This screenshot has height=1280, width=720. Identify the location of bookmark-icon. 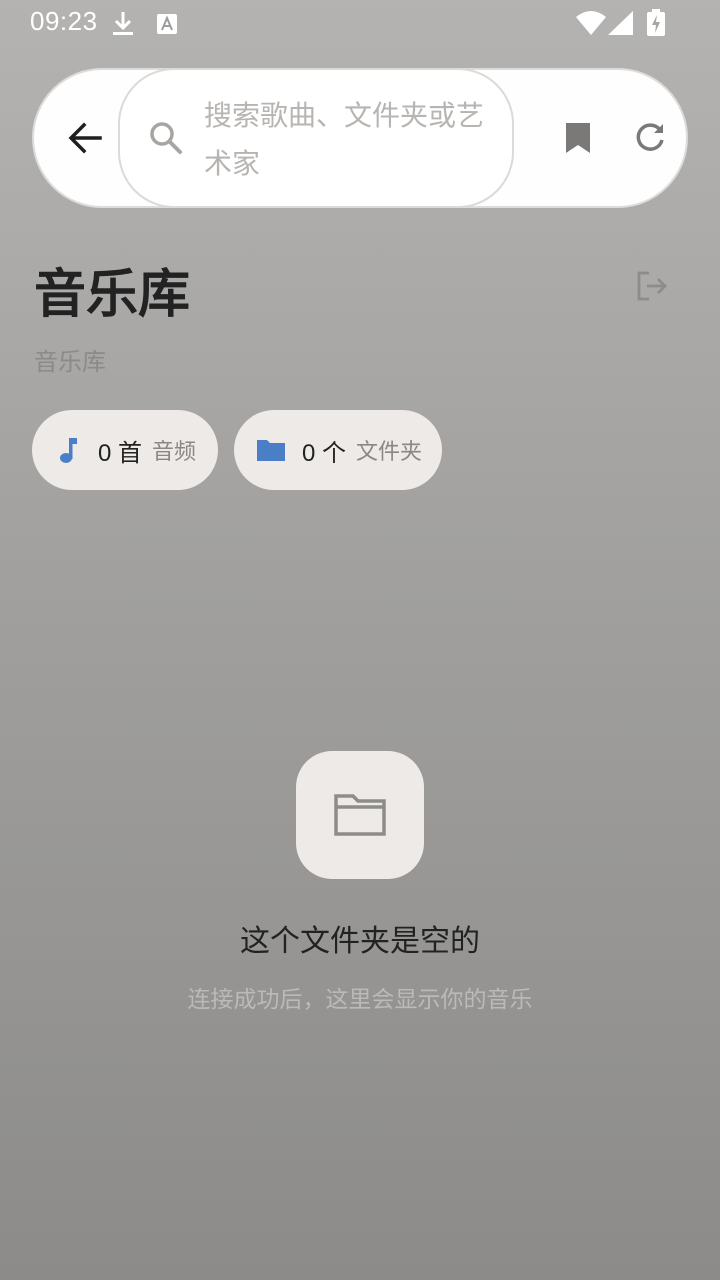
(578, 138).